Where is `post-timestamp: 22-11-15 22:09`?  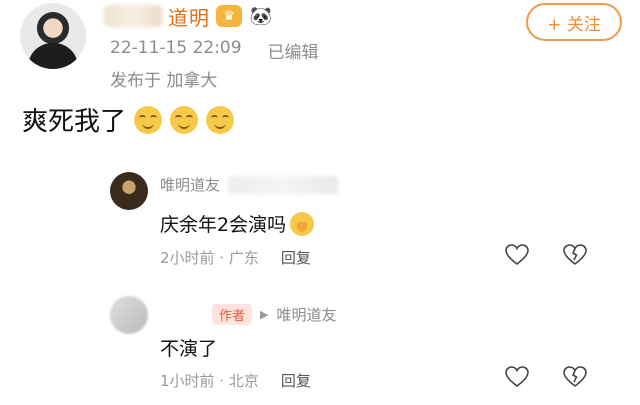 post-timestamp: 22-11-15 22:09 is located at coordinates (176, 48).